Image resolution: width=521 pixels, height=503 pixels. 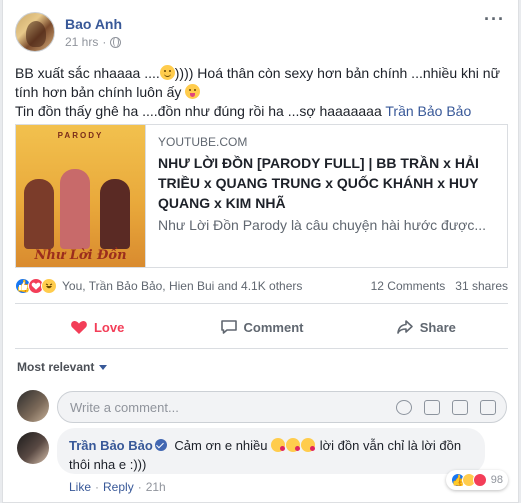 I want to click on post-timestamp: 21 hrs, so click(x=81, y=42).